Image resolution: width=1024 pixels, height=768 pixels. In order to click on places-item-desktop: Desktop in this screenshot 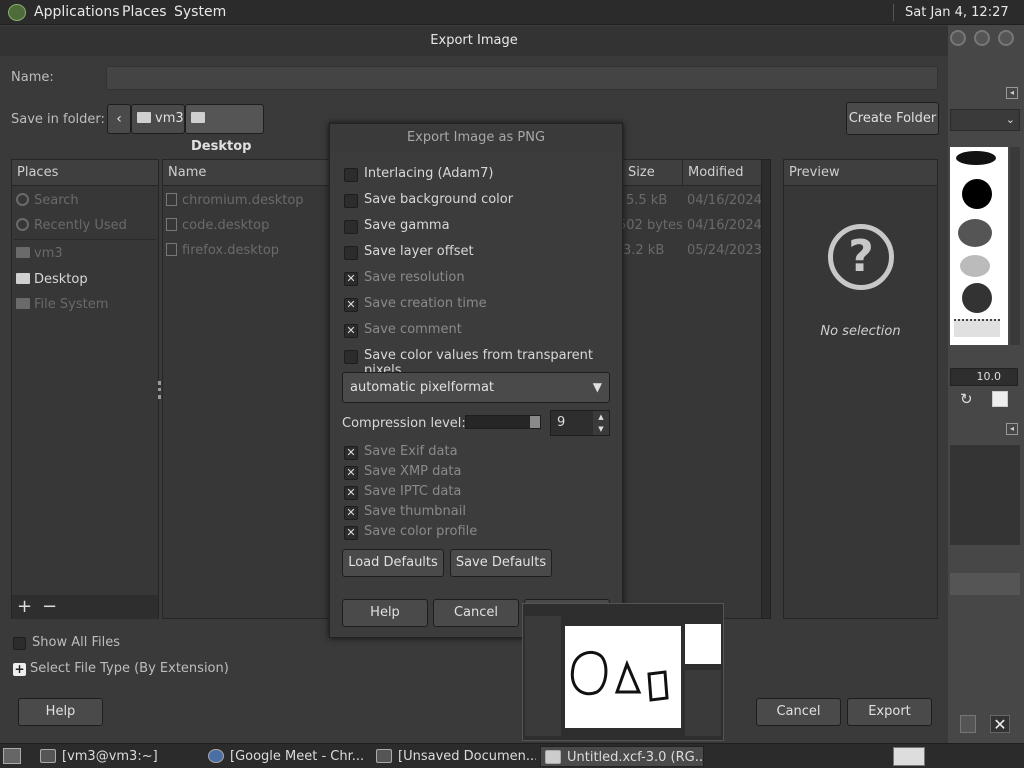, I will do `click(52, 279)`.